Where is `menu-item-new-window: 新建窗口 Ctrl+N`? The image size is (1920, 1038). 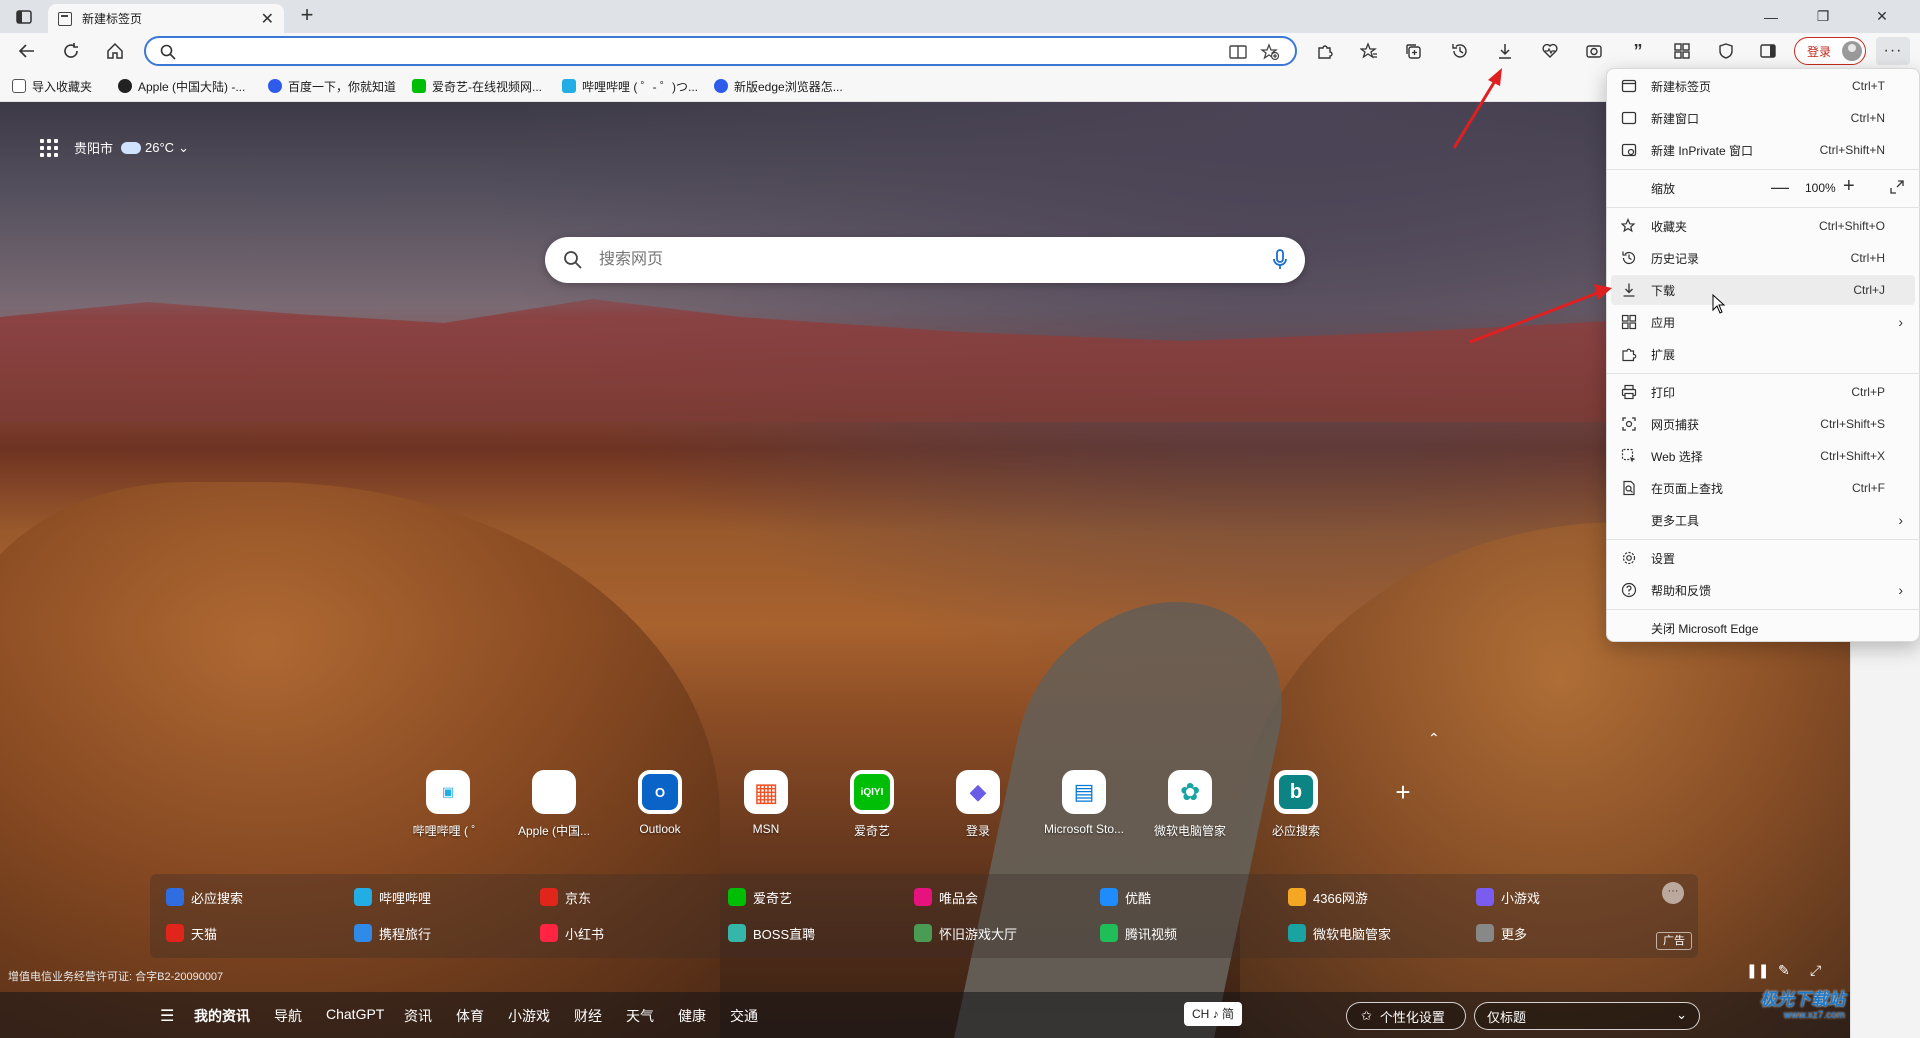
menu-item-new-window: 新建窗口 Ctrl+N is located at coordinates (1763, 118).